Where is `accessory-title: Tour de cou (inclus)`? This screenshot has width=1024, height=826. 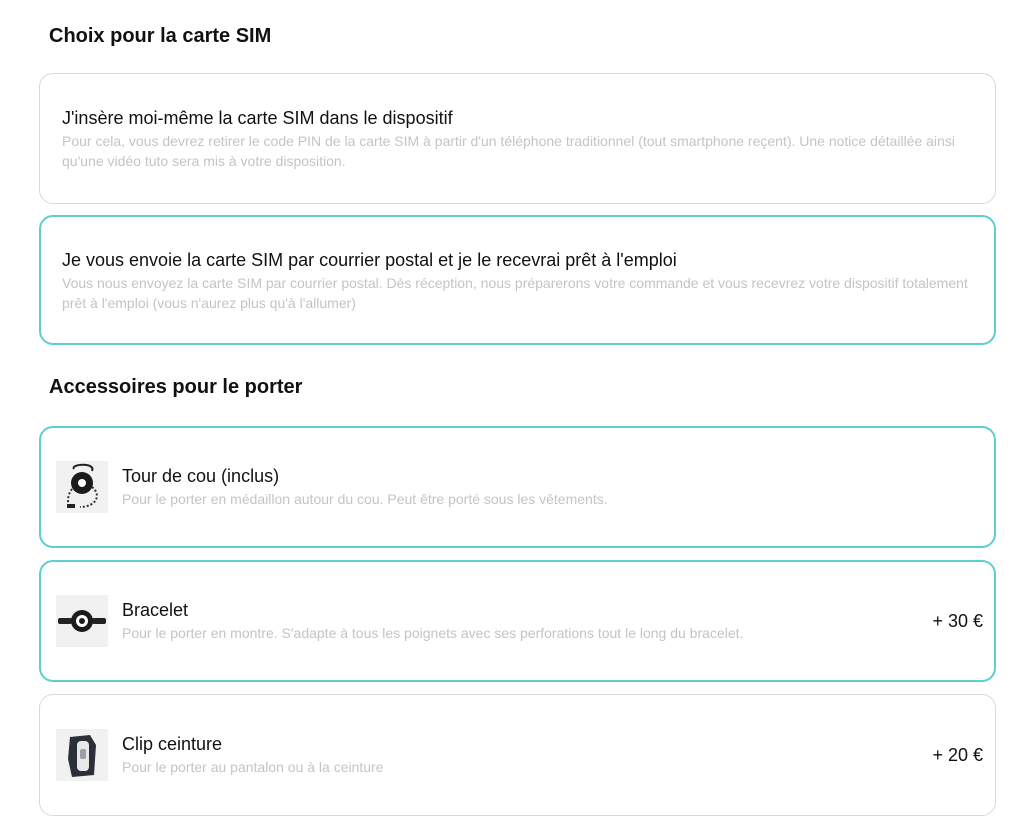 accessory-title: Tour de cou (inclus) is located at coordinates (201, 476).